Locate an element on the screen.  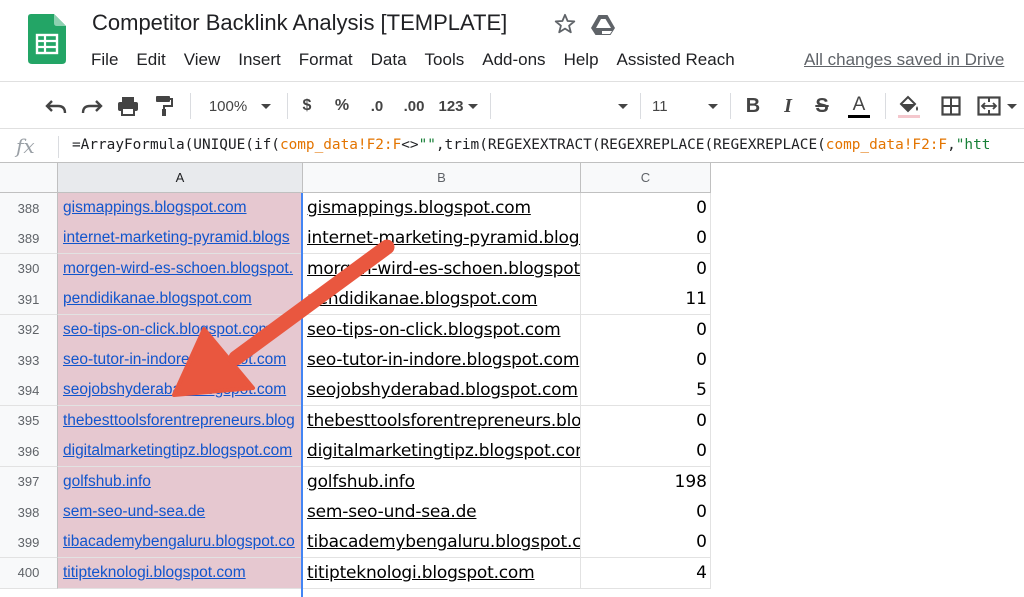
row-header: 389 is located at coordinates (29, 239).